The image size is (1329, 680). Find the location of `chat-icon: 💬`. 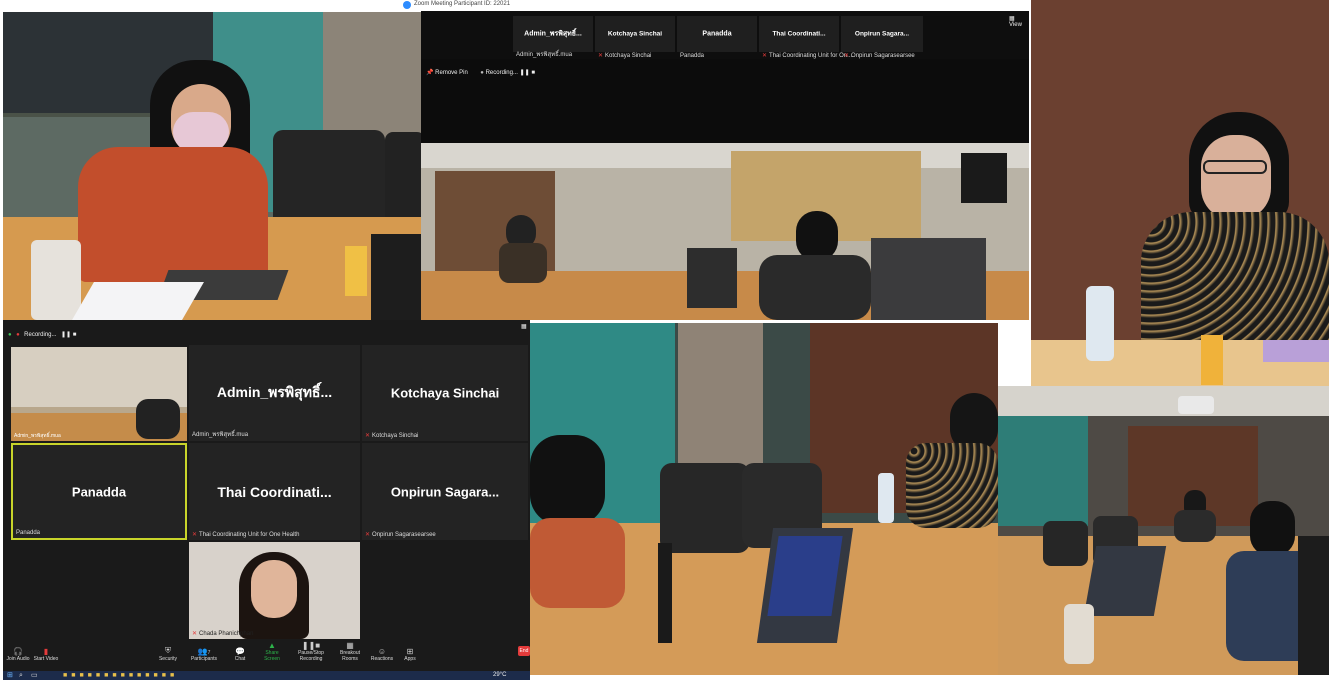

chat-icon: 💬 is located at coordinates (240, 651).